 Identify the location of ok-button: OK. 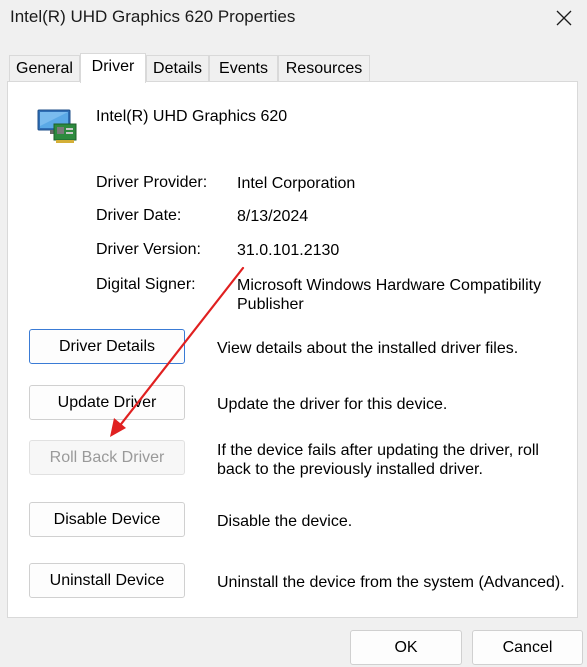
(406, 647).